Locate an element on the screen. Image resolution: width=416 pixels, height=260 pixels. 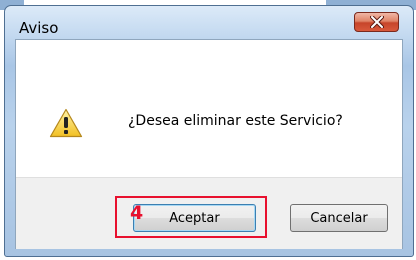
warning-icon is located at coordinates (66, 123).